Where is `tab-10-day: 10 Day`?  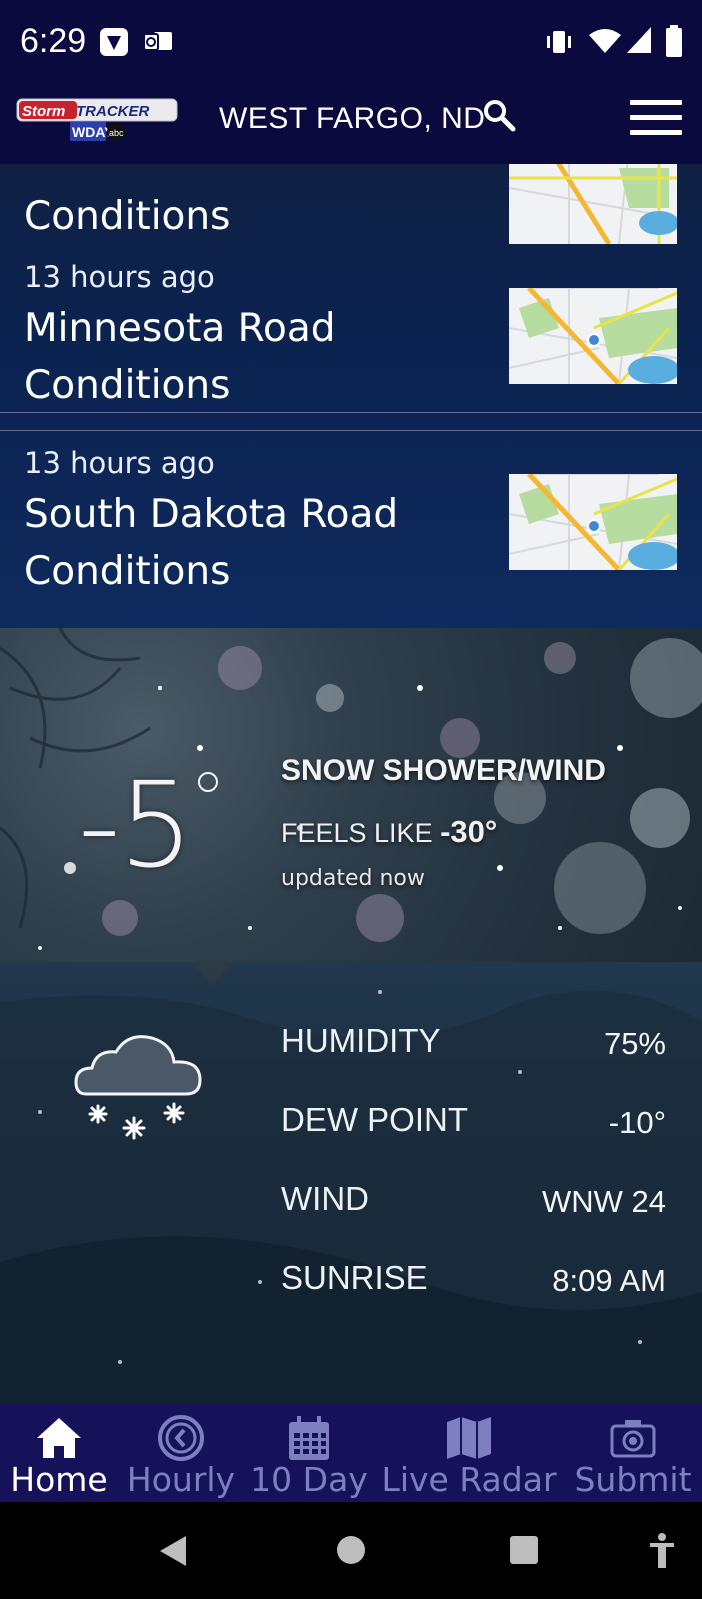
tab-10-day: 10 Day is located at coordinates (309, 1453).